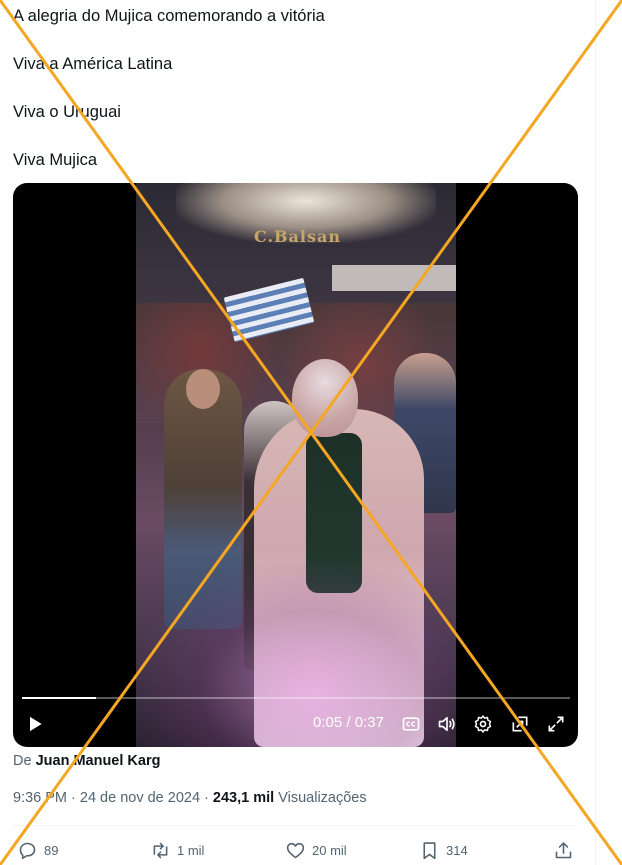  I want to click on video-progress-fill, so click(59, 698).